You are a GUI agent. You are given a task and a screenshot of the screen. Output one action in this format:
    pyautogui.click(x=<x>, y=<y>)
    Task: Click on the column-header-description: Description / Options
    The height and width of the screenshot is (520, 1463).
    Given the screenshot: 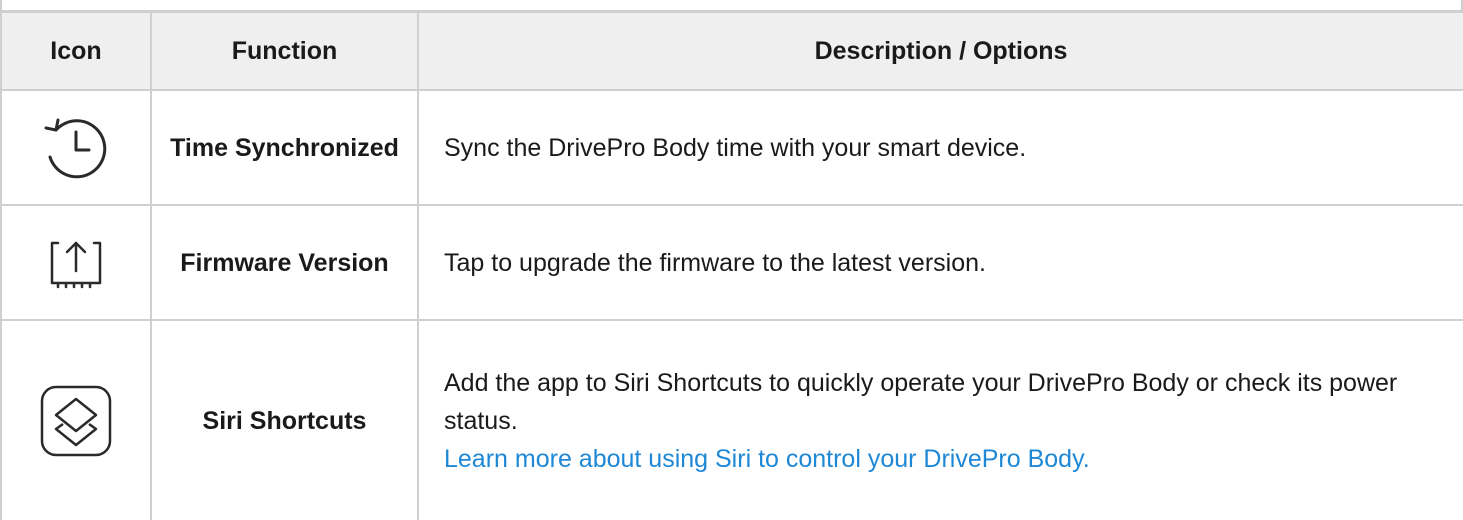 What is the action you would take?
    pyautogui.click(x=940, y=51)
    